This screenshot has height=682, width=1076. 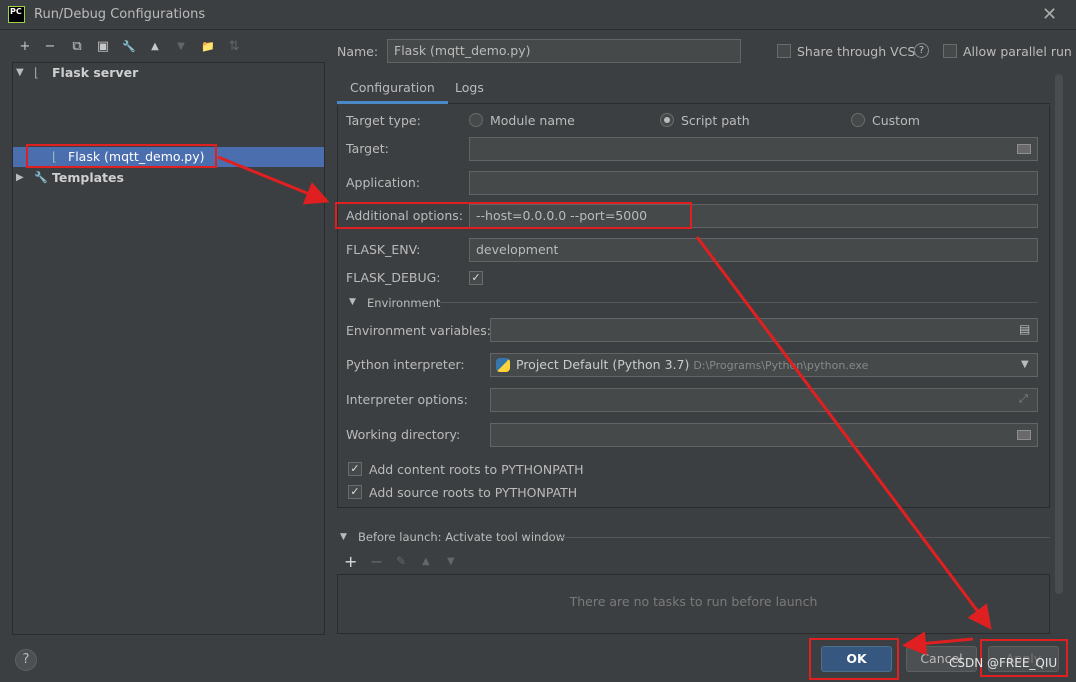 I want to click on arrow-to-ok, so click(x=938, y=643).